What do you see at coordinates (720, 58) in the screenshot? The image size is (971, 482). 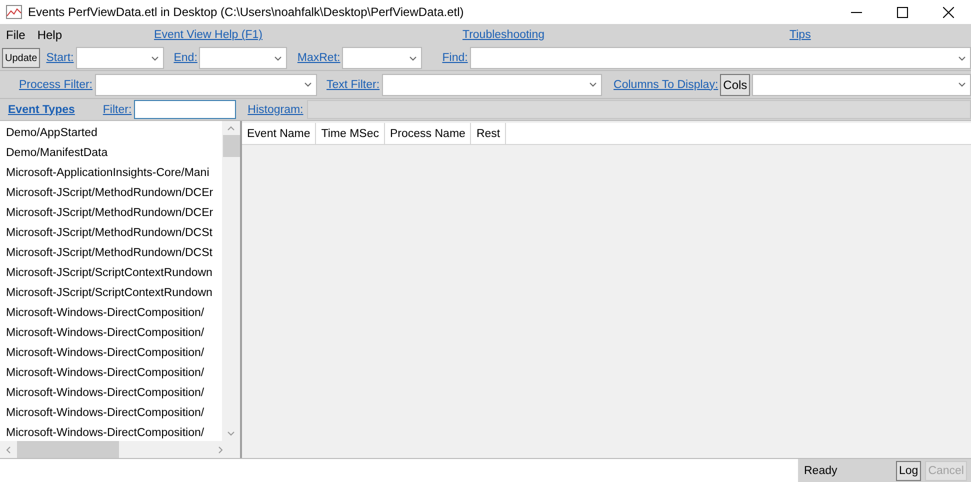 I see `find-field` at bounding box center [720, 58].